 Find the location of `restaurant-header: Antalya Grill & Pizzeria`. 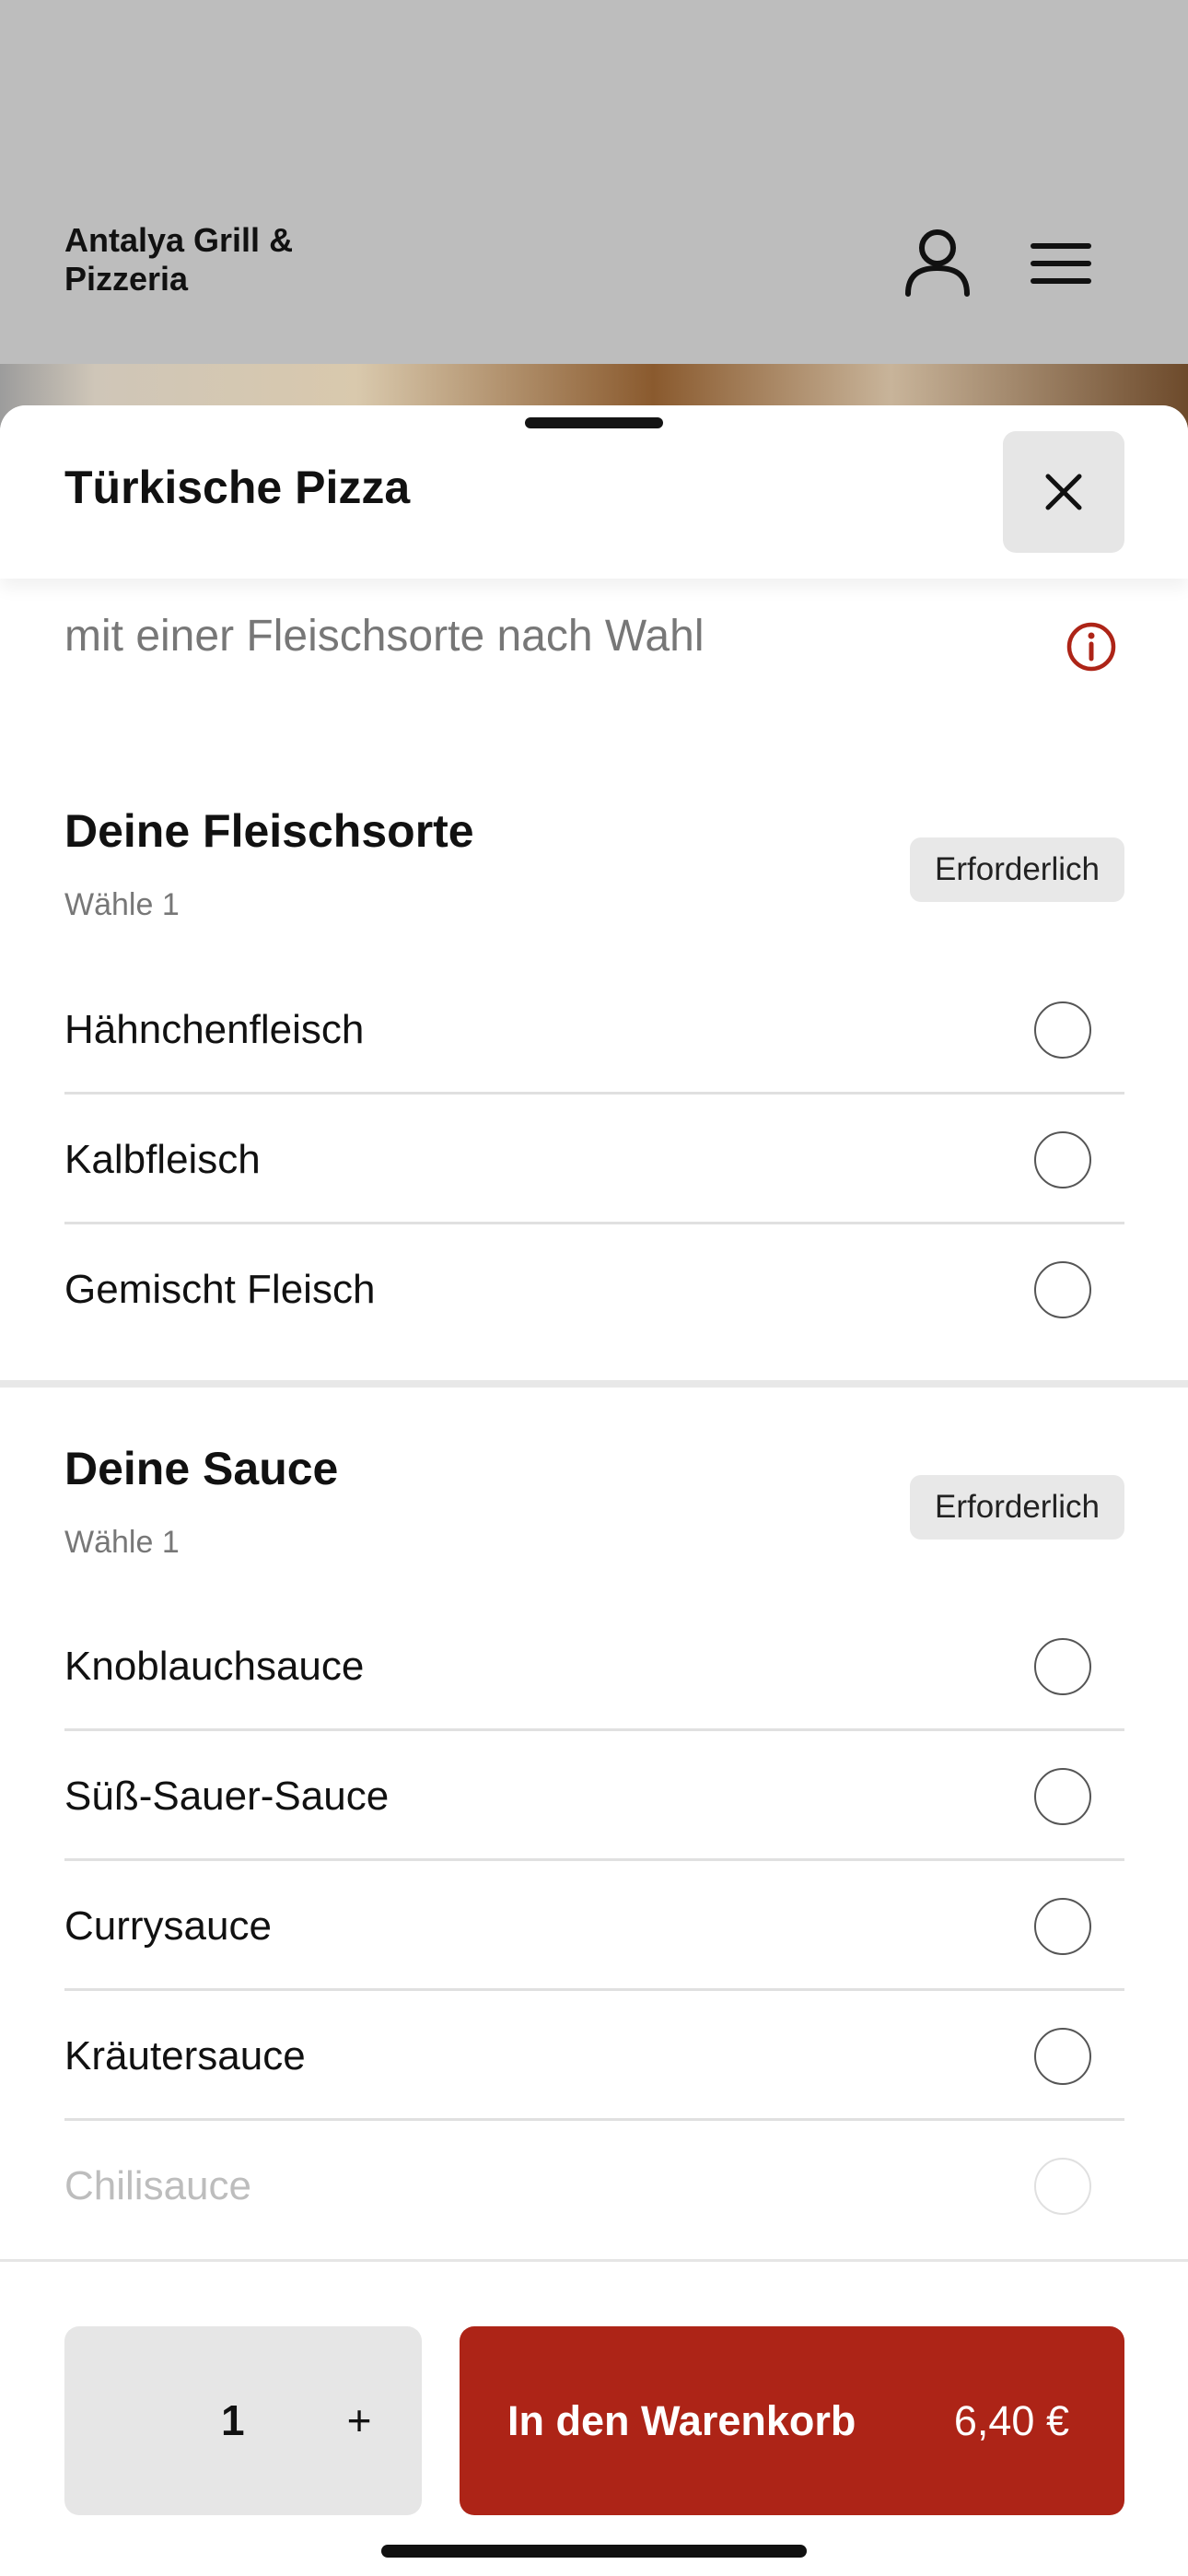

restaurant-header: Antalya Grill & Pizzeria is located at coordinates (594, 182).